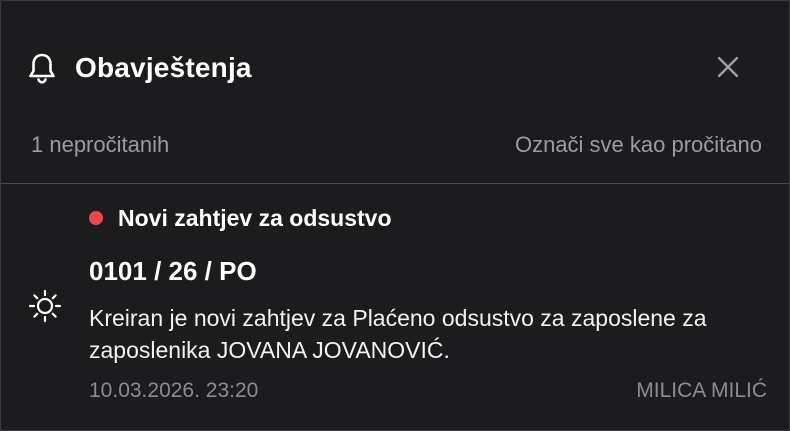 The image size is (790, 431). I want to click on notification-reference: 0101 / 26 / PO, so click(173, 271).